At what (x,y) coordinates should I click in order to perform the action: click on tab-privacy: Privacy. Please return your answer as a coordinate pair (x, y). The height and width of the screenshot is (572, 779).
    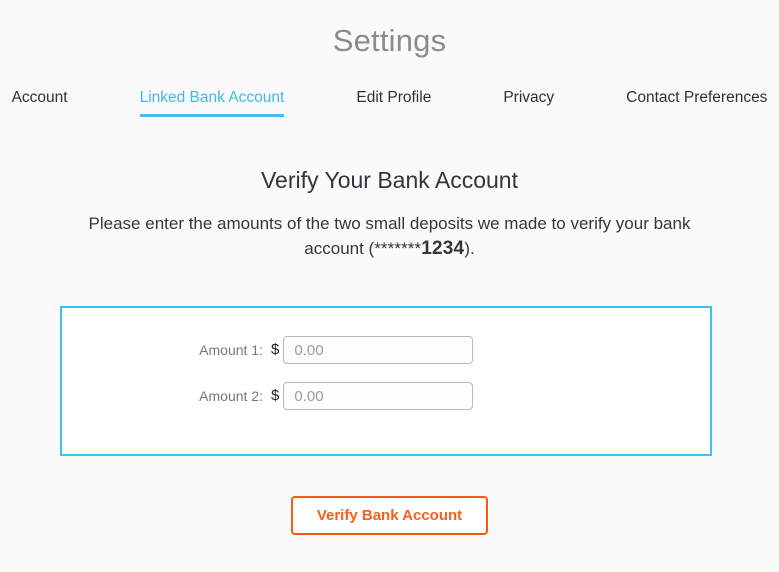
    Looking at the image, I should click on (528, 102).